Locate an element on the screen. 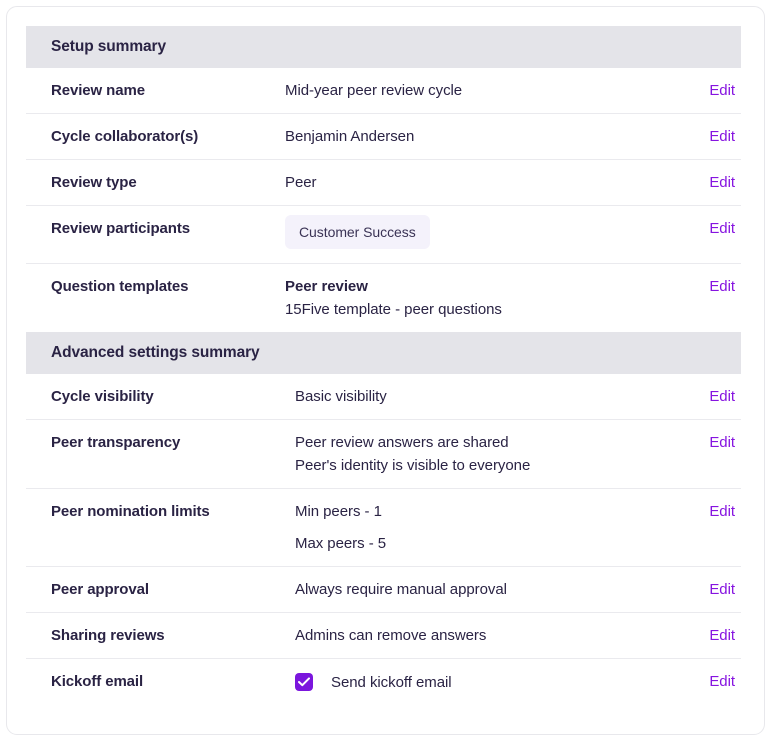 The width and height of the screenshot is (771, 744). value-line-primary: Peer review is located at coordinates (326, 286).